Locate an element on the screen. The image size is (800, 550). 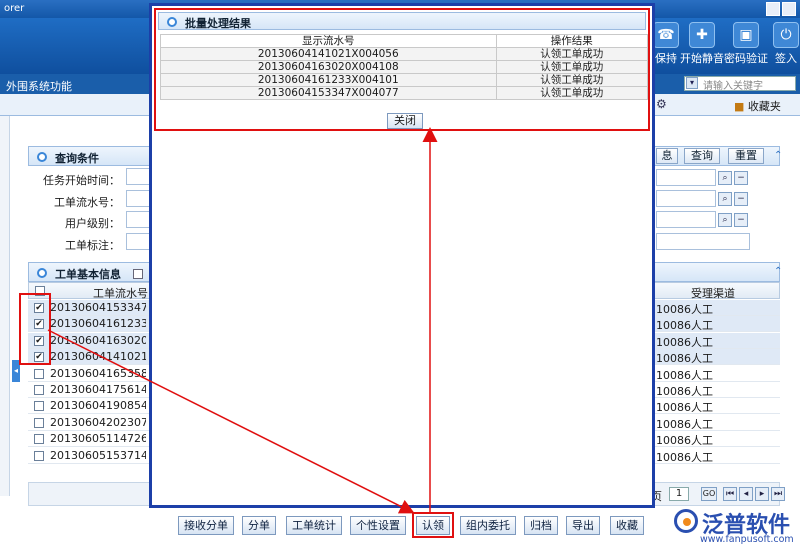
fanpu-logo: 泛普软件 www.fanpusoft.com is located at coordinates (734, 527).